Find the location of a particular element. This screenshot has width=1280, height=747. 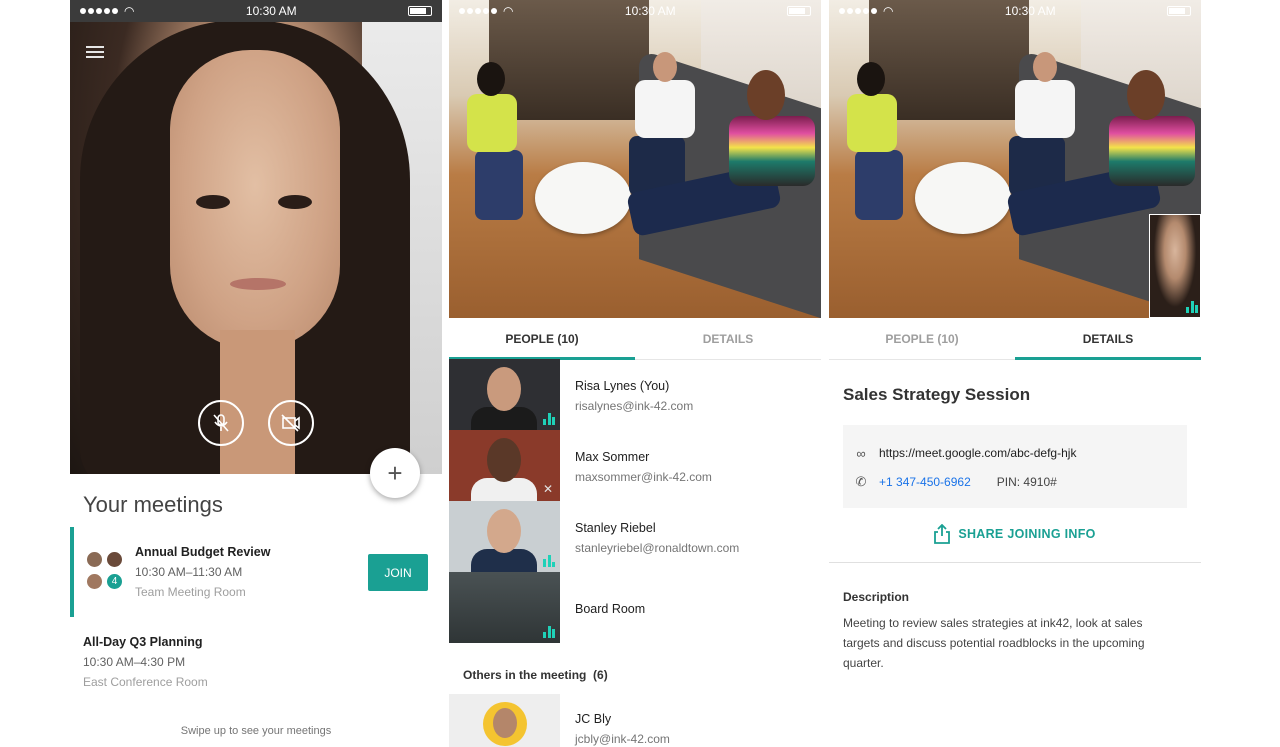

participant-row: Risa Lynes (You) risalynes@ink-42.com is located at coordinates (635, 394).